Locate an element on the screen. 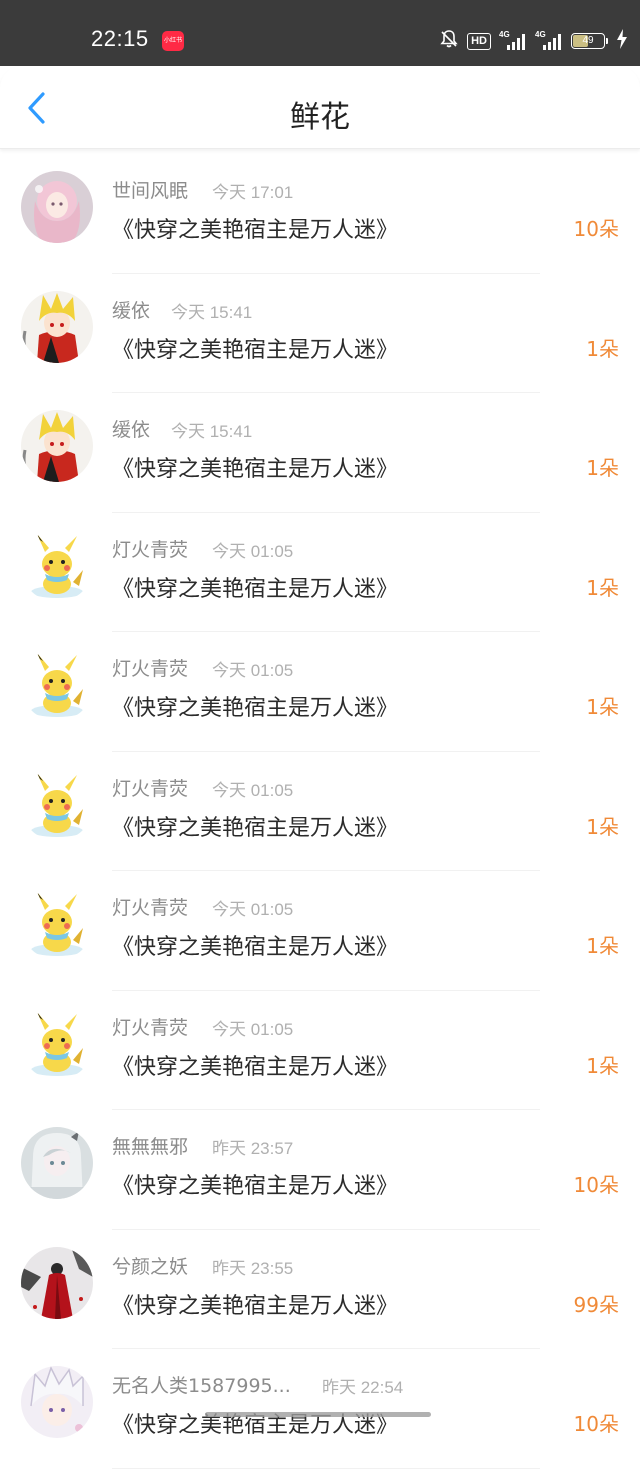  timestamp: 昨天 23:57 is located at coordinates (253, 1148).